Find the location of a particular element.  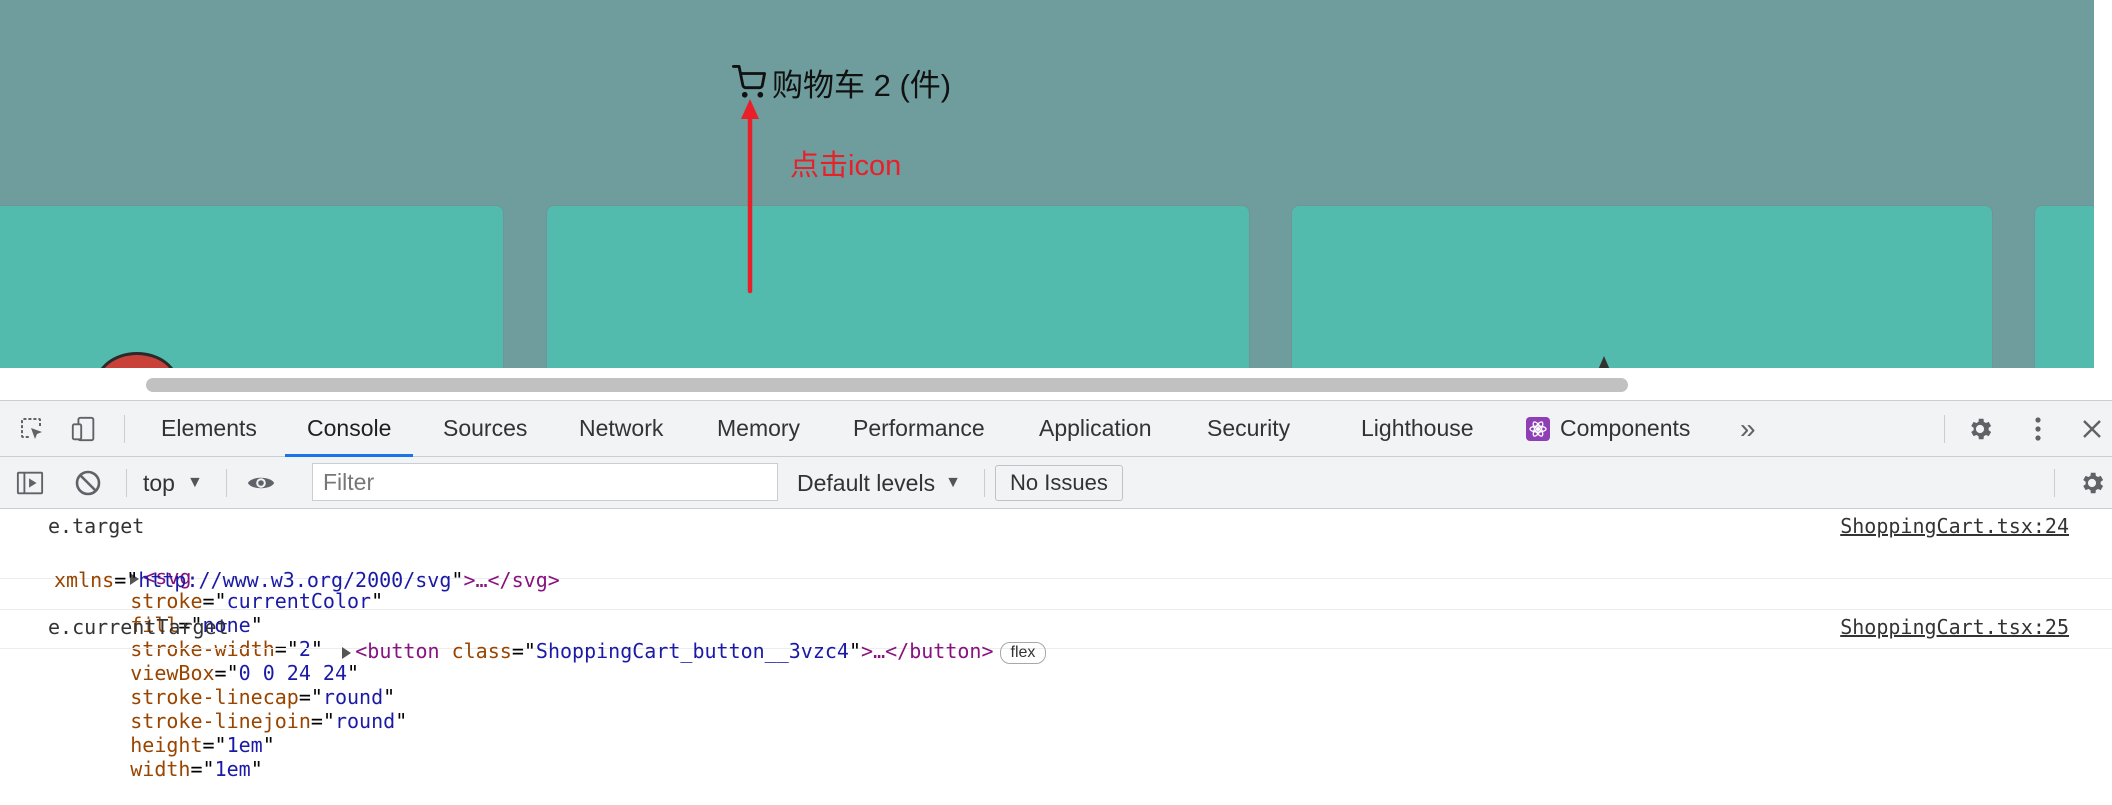

attr: stroke-linecap="round" is located at coordinates (263, 697).